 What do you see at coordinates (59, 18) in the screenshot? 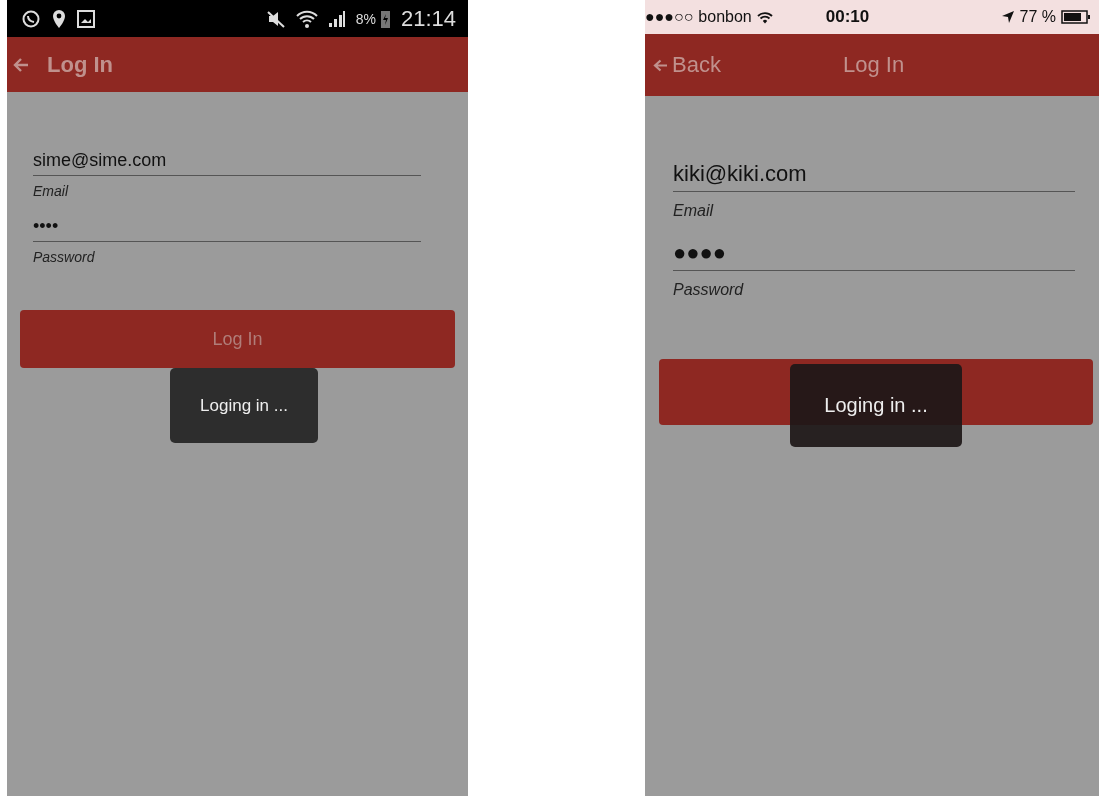
I see `location-pin-icon` at bounding box center [59, 18].